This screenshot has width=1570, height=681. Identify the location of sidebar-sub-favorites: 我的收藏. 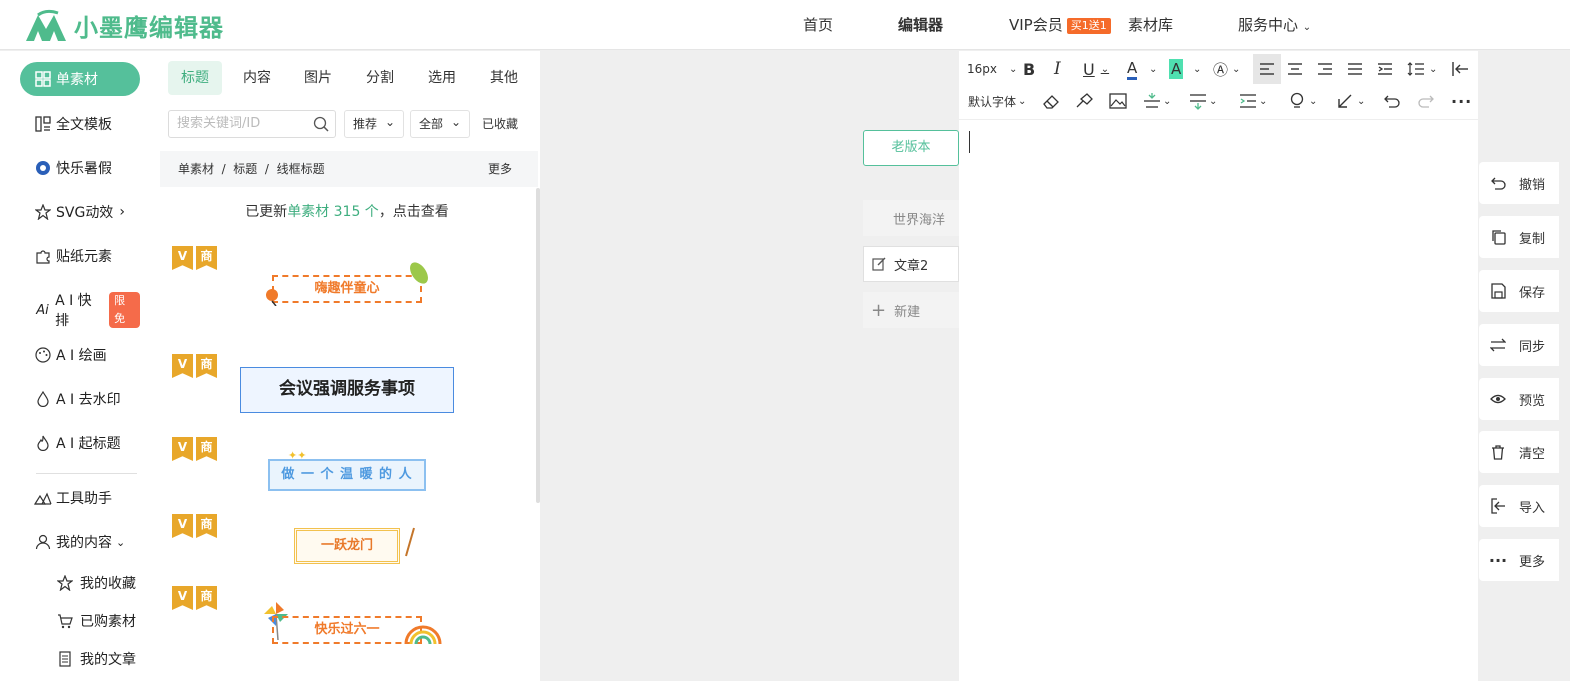
(96, 583).